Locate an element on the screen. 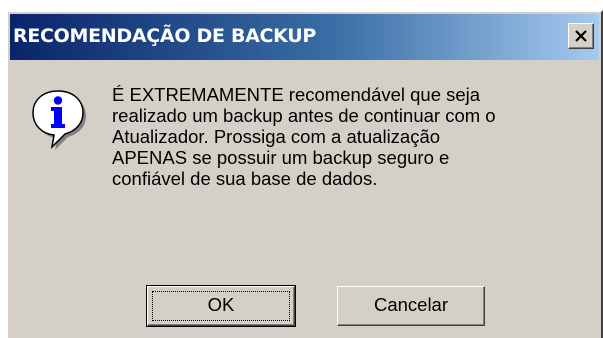 This screenshot has height=338, width=603. title-bar: RECOMENDAÇÃO DE BACKUP is located at coordinates (304, 37).